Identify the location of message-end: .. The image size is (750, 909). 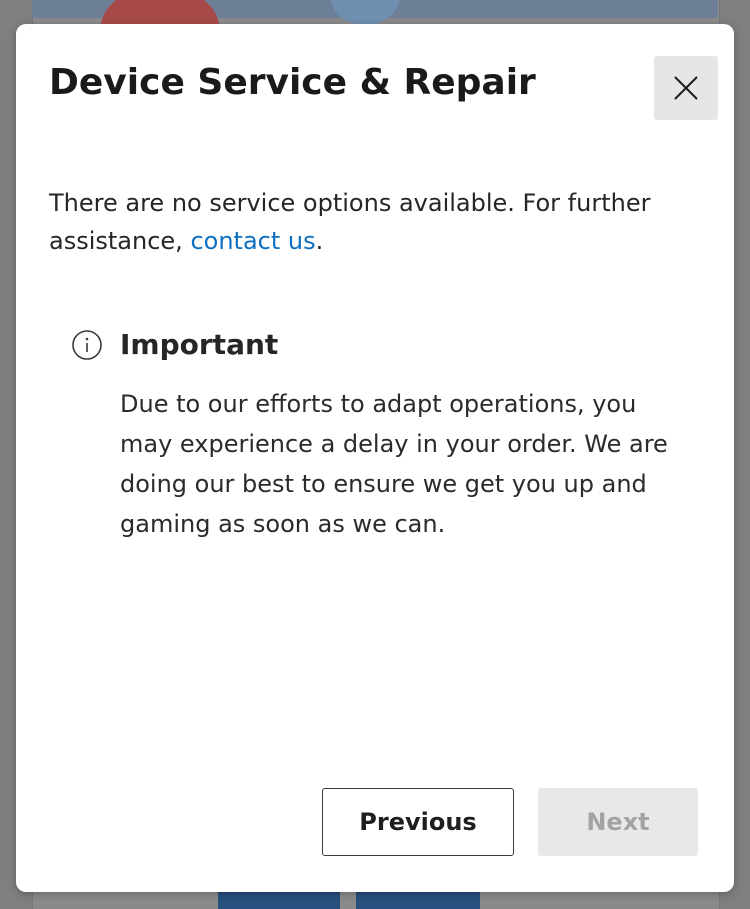
(319, 241).